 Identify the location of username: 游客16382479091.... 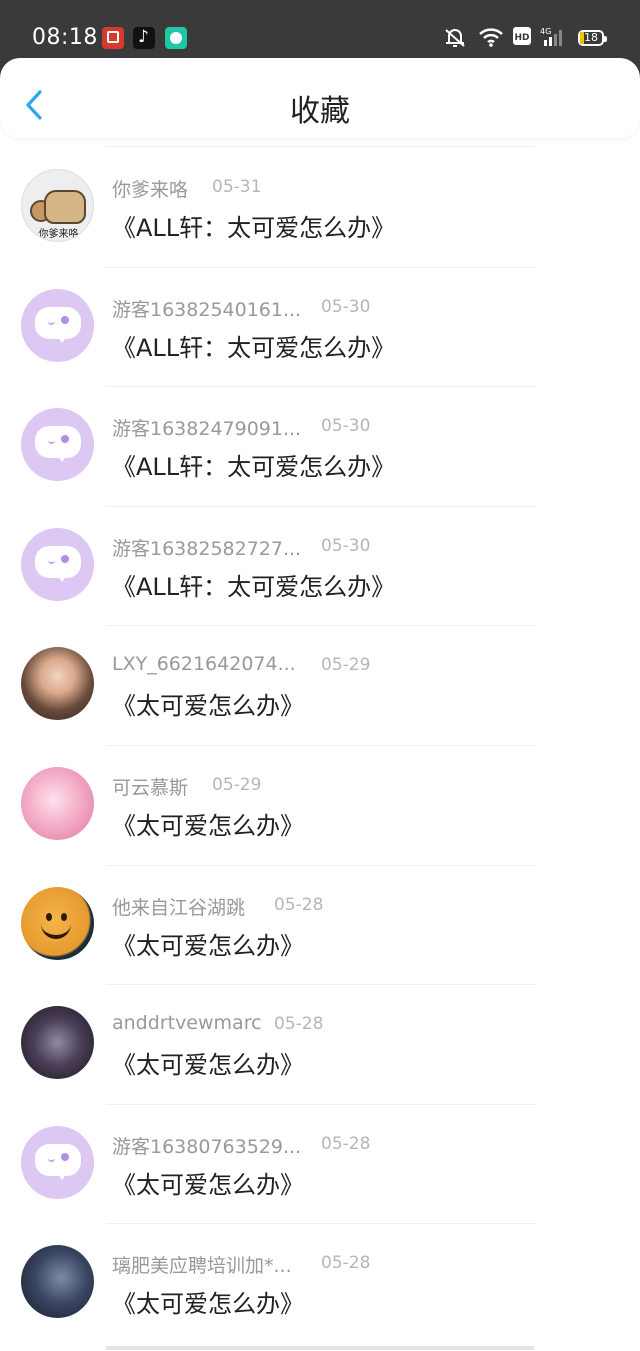
(206, 427).